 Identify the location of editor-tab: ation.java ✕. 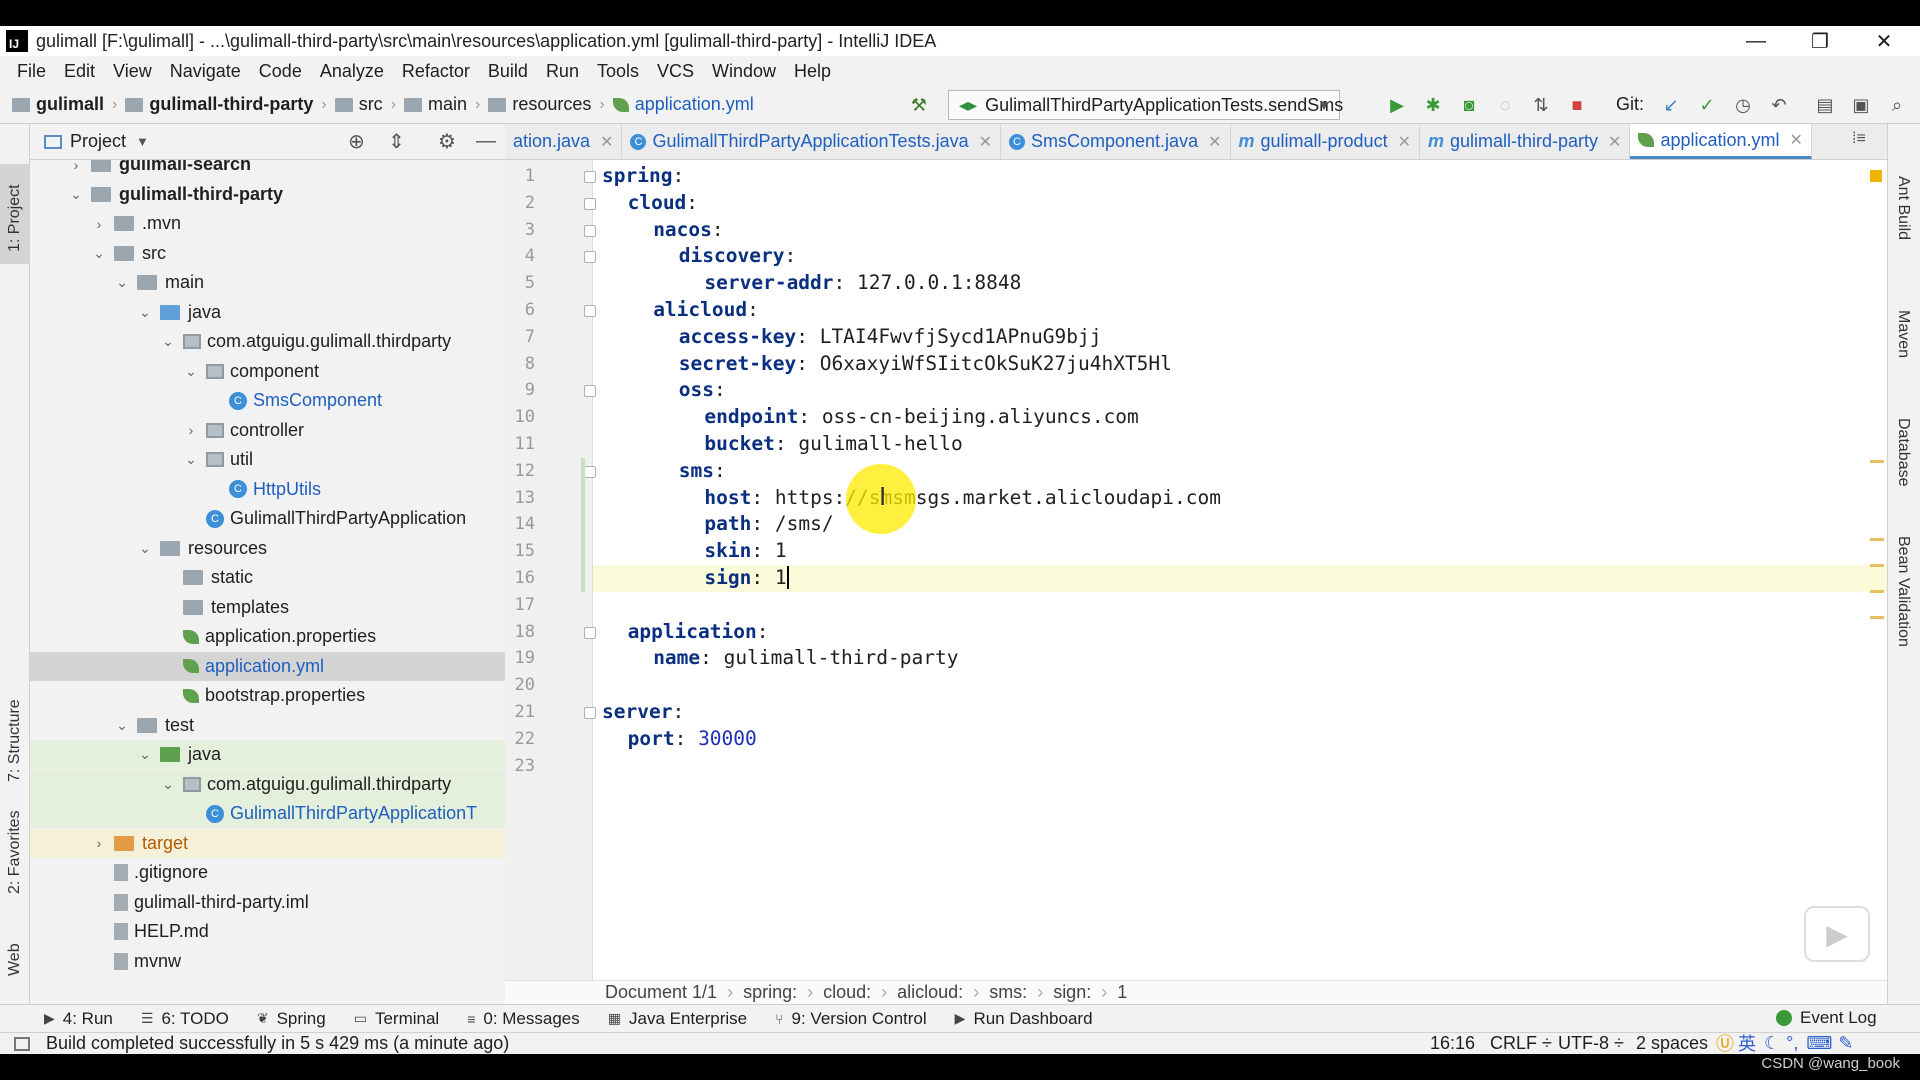
(564, 141).